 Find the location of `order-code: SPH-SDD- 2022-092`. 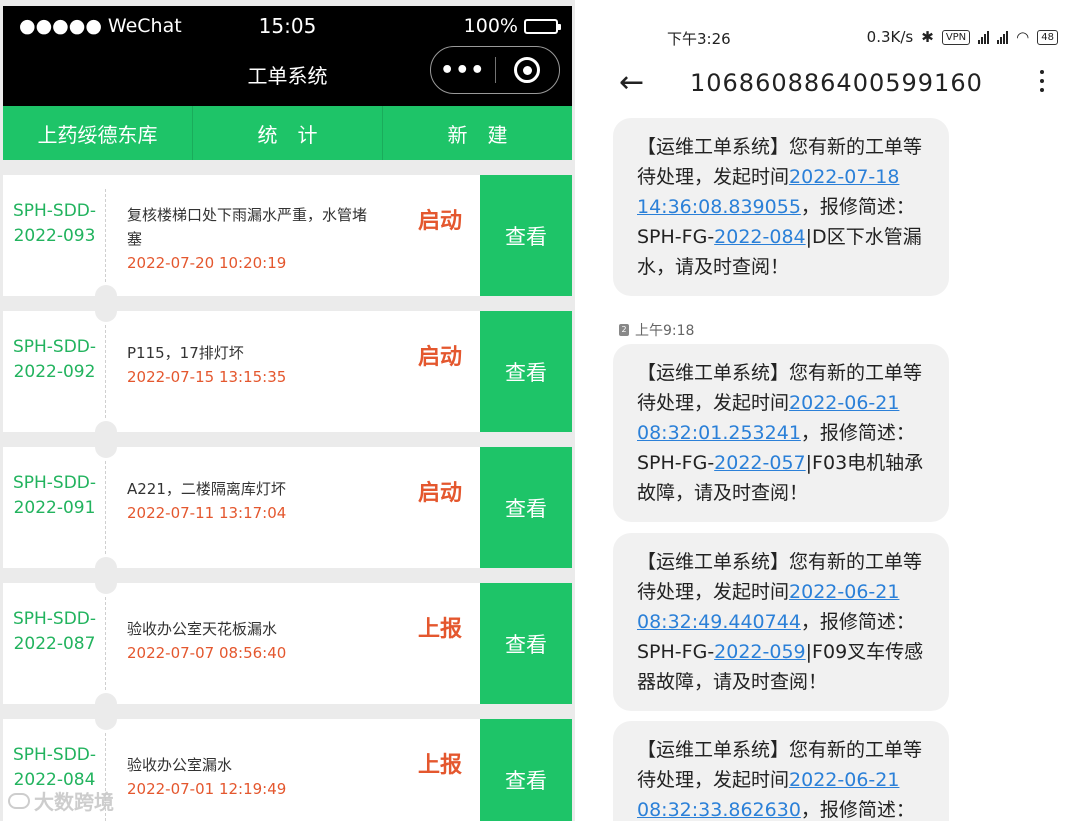

order-code: SPH-SDD- 2022-092 is located at coordinates (54, 359).